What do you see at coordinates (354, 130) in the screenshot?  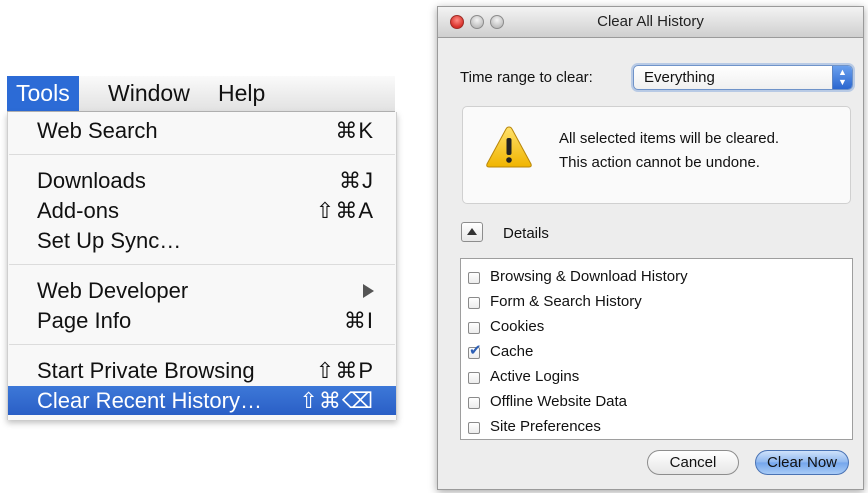 I see `menu-item-shortcut: ⌘K` at bounding box center [354, 130].